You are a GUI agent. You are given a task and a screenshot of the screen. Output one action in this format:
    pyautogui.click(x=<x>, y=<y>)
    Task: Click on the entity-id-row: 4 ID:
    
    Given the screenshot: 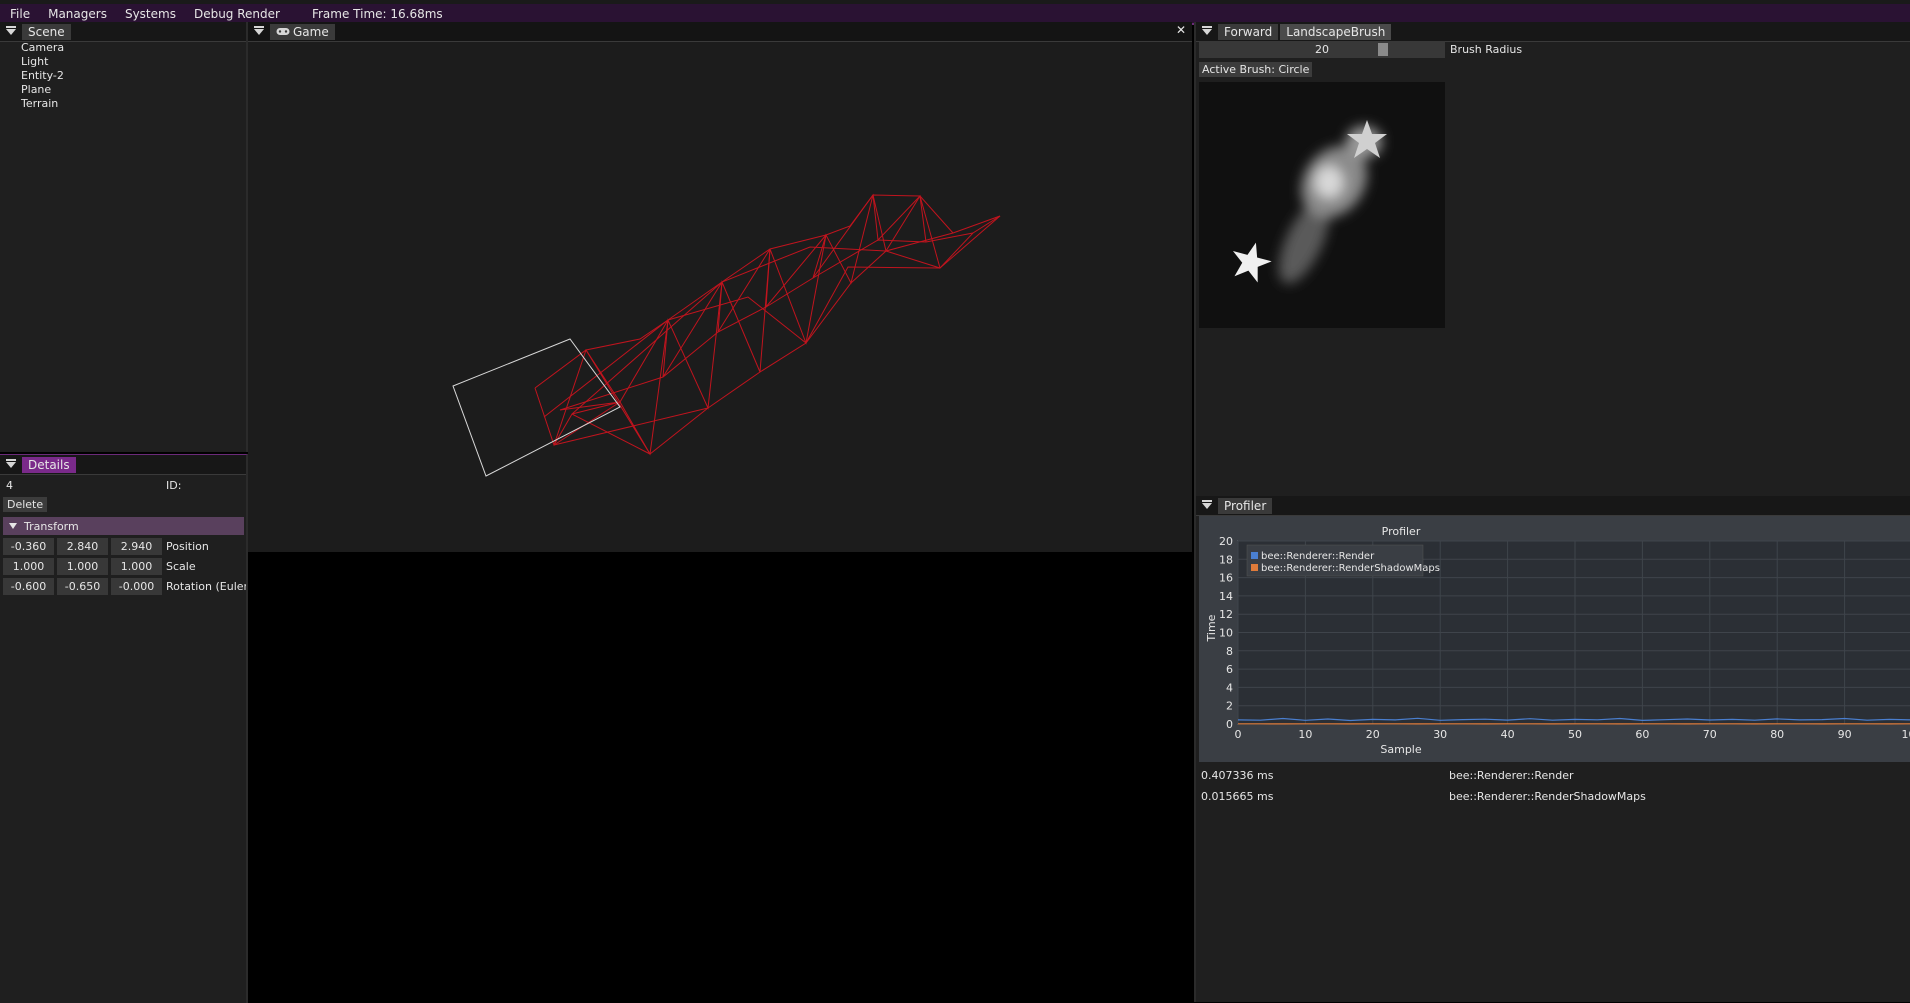 What is the action you would take?
    pyautogui.click(x=124, y=485)
    